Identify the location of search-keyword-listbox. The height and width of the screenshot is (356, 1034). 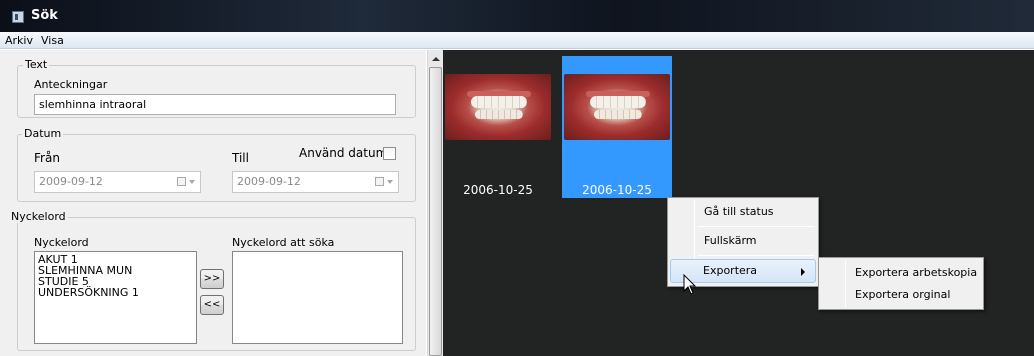
(317, 297).